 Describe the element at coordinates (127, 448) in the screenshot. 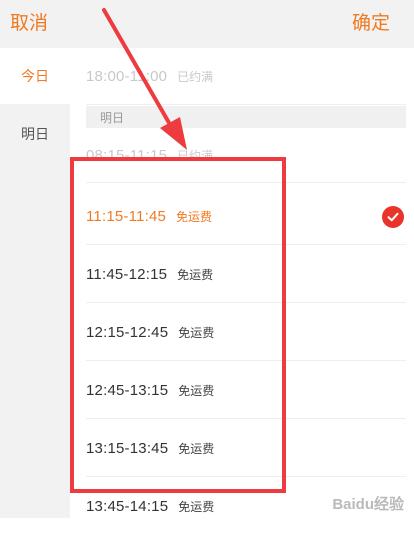

I see `slot-time: 13:15-13:45` at that location.